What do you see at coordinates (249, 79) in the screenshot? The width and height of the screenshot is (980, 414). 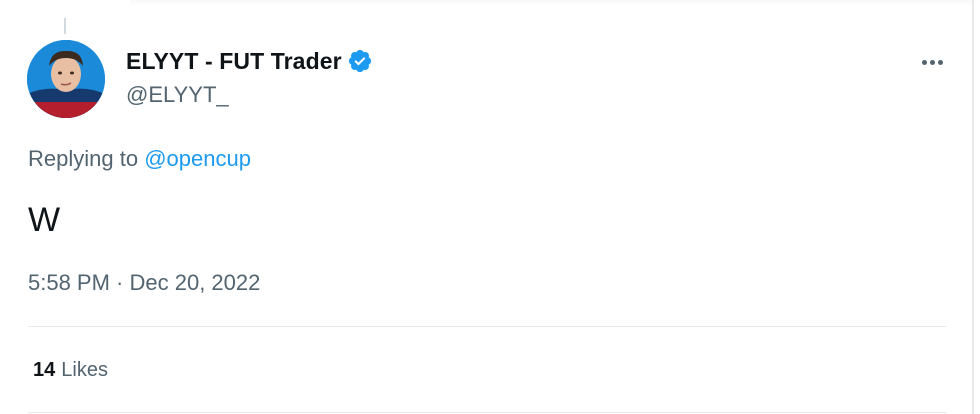 I see `author-info: ELYYT - FUT Trader @ELYYT_` at bounding box center [249, 79].